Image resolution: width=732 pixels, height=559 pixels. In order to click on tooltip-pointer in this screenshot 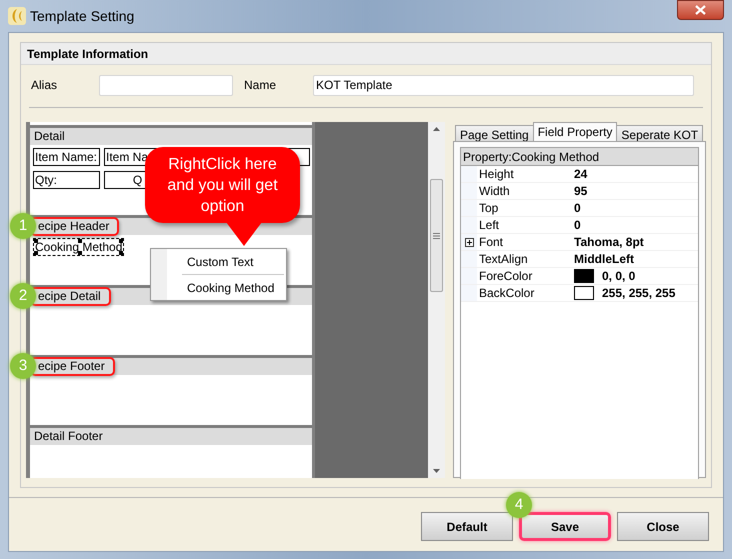, I will do `click(244, 234)`.